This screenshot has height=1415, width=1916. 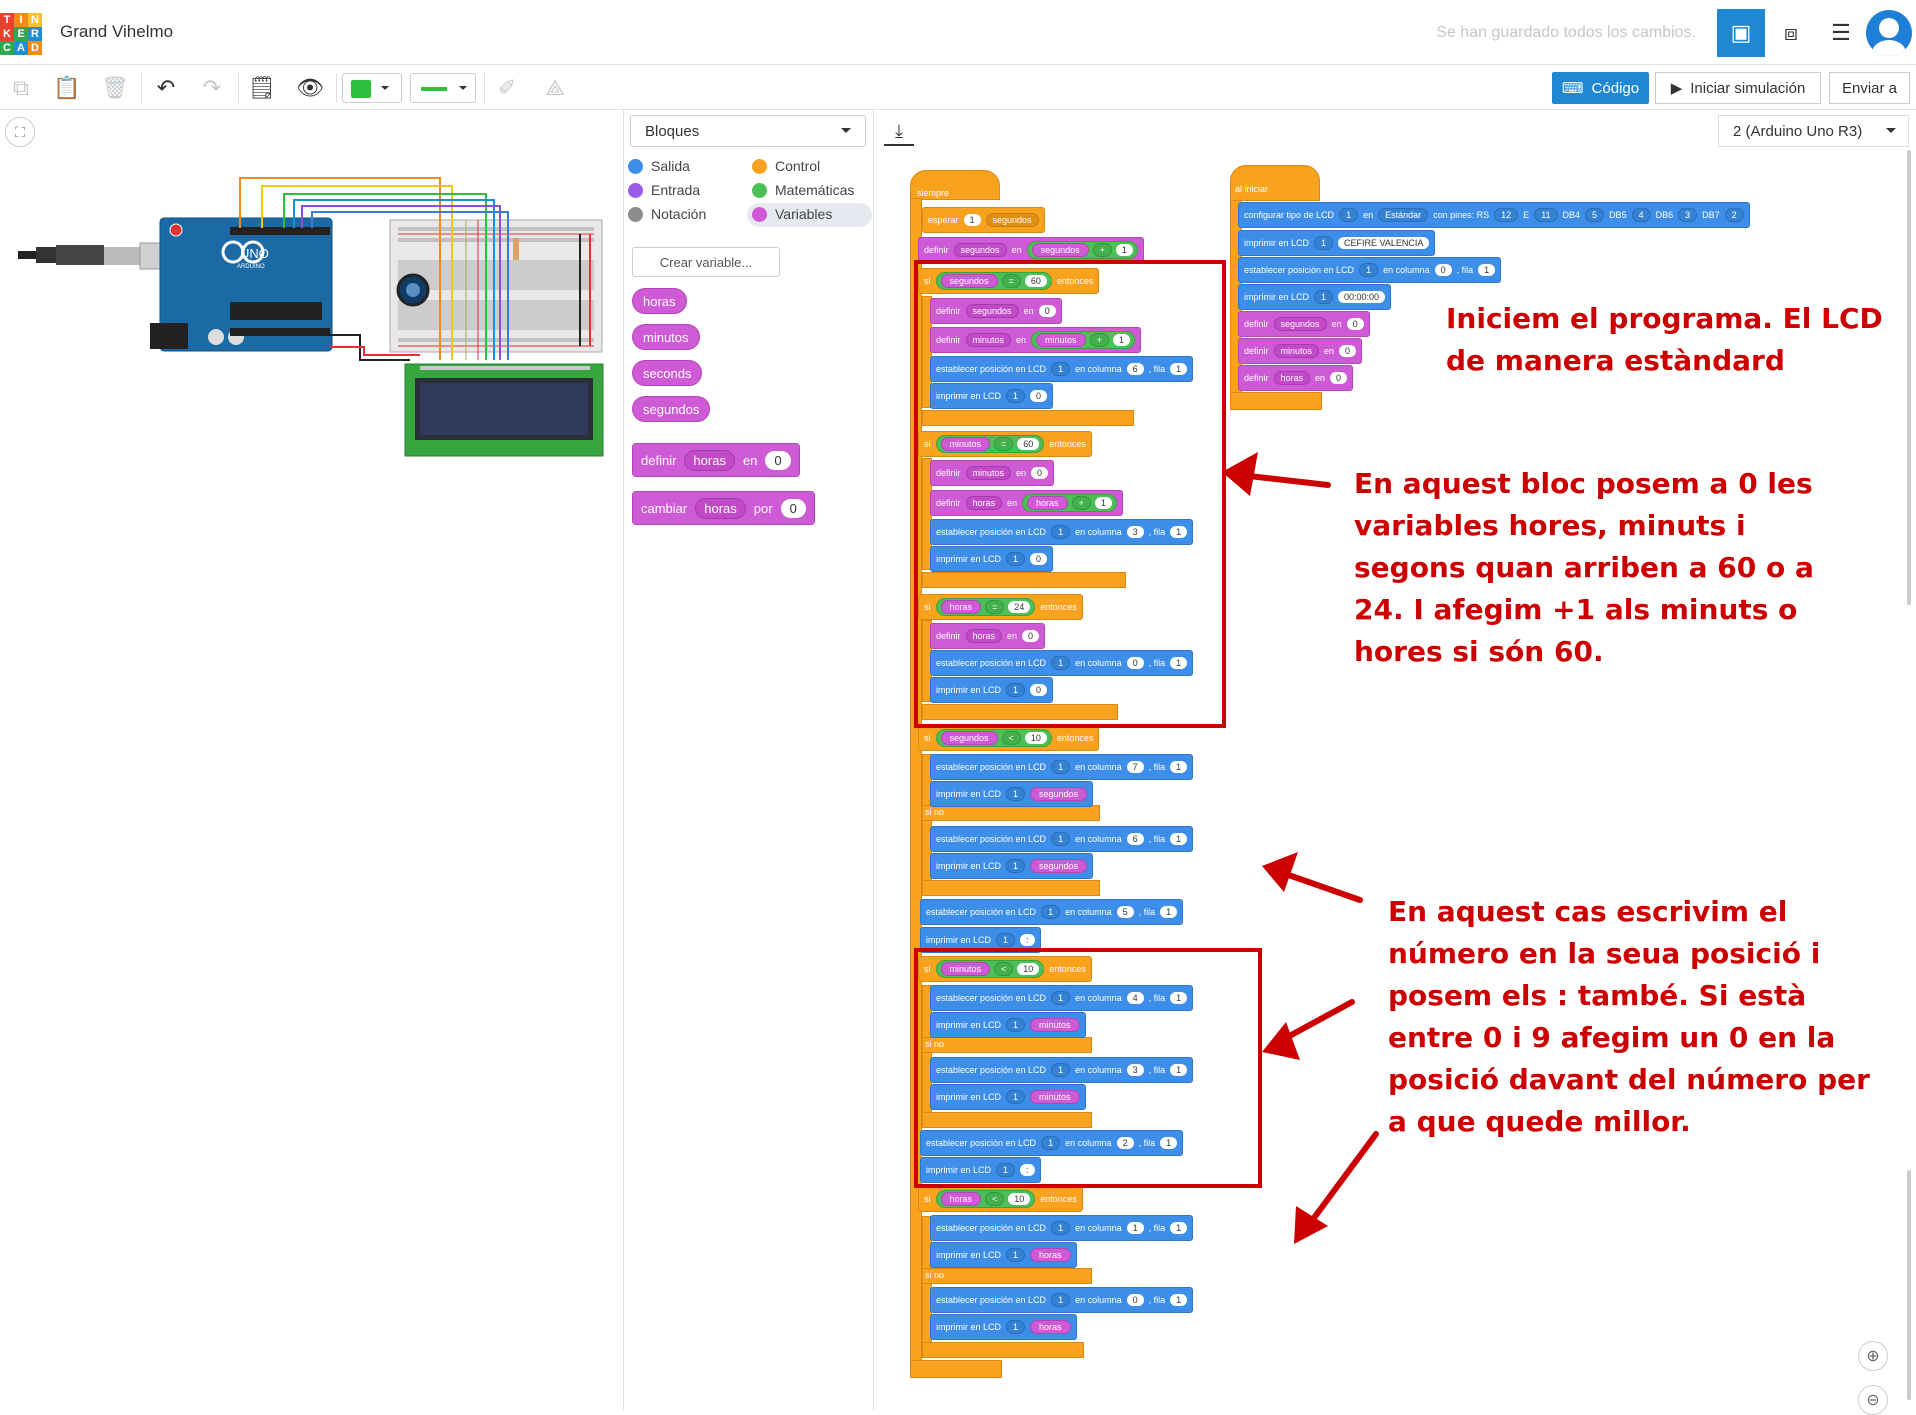 What do you see at coordinates (667, 214) in the screenshot?
I see `category-notacion: Notación` at bounding box center [667, 214].